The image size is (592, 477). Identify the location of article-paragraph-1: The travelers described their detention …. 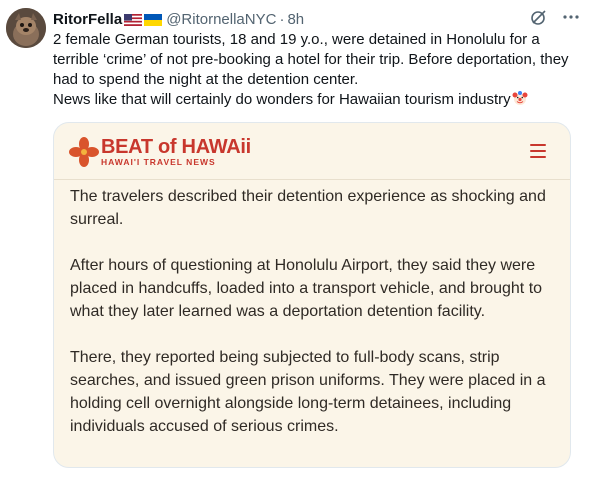
(308, 208).